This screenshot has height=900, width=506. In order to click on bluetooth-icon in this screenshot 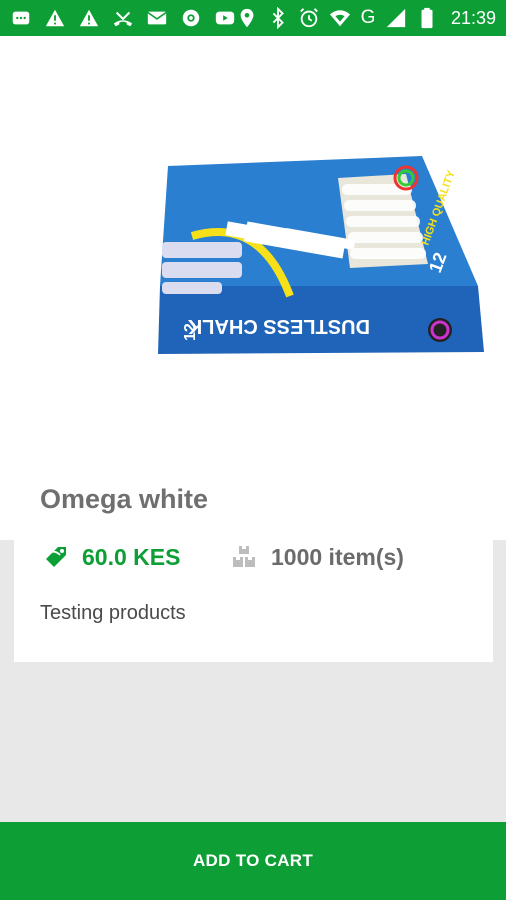, I will do `click(278, 18)`.